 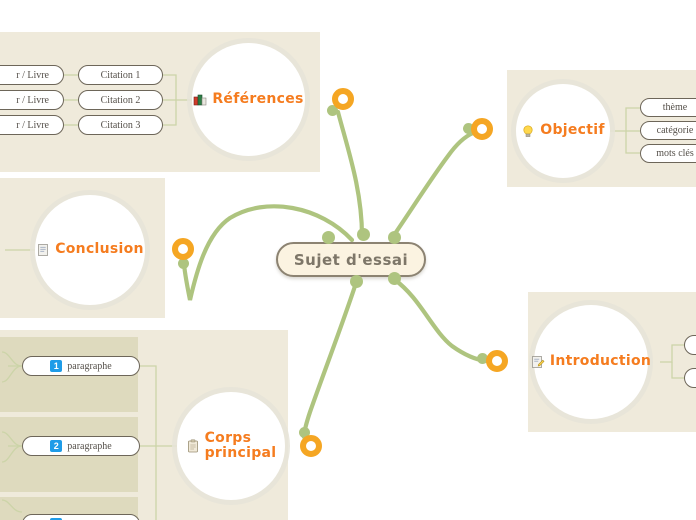 I want to click on center-node-label: Sujet d'essai, so click(x=351, y=259).